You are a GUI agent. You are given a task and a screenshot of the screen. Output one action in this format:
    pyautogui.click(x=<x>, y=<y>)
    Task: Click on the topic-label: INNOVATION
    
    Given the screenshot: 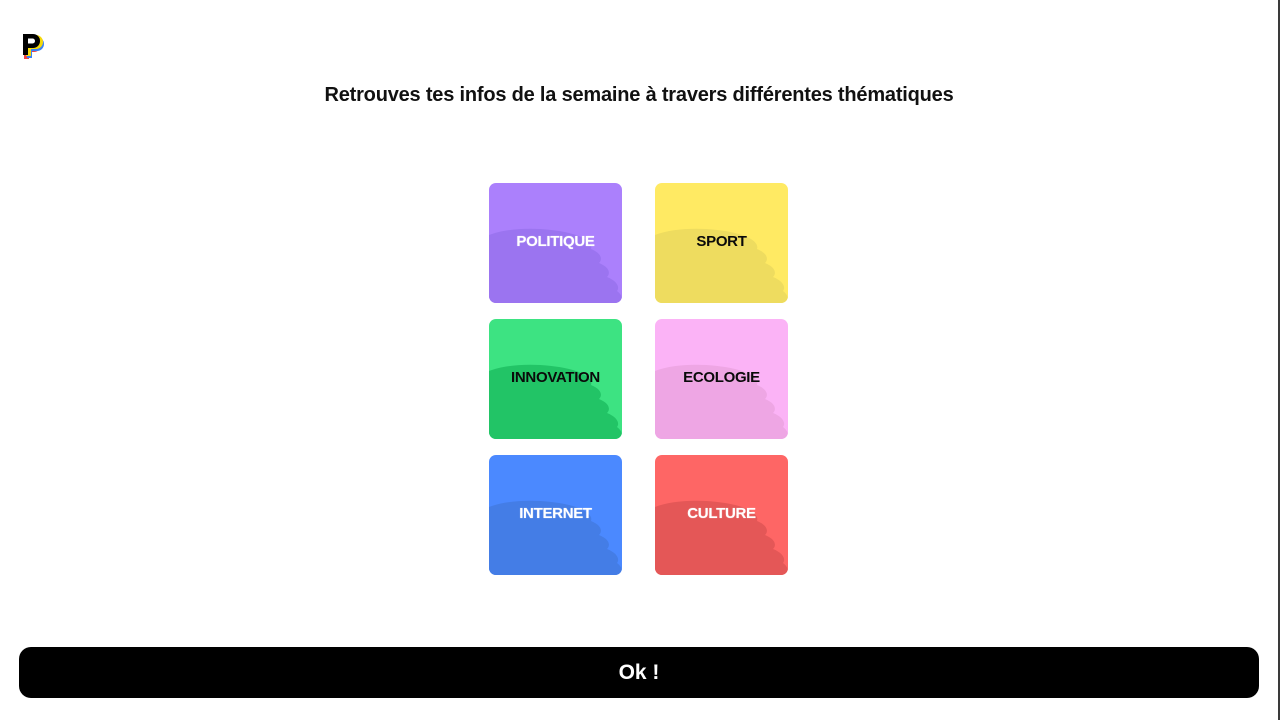 What is the action you would take?
    pyautogui.click(x=555, y=377)
    